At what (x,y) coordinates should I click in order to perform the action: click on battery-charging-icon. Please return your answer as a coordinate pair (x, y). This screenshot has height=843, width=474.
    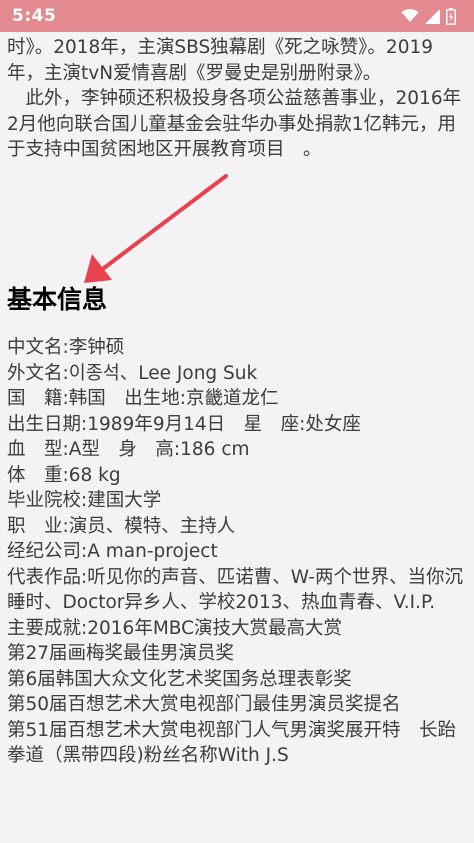
    Looking at the image, I should click on (451, 16).